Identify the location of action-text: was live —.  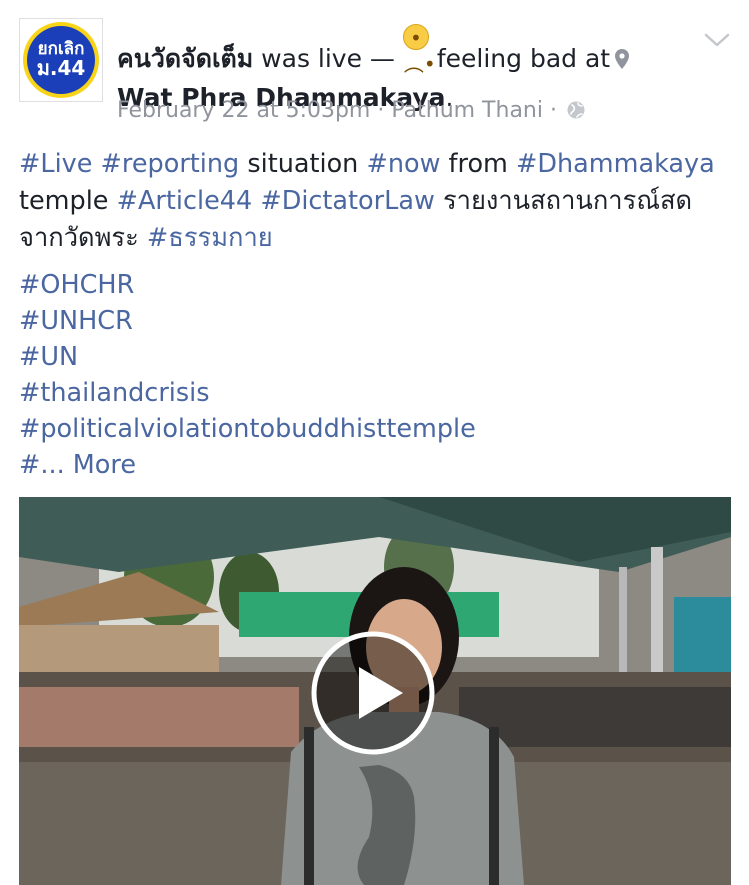
(328, 58).